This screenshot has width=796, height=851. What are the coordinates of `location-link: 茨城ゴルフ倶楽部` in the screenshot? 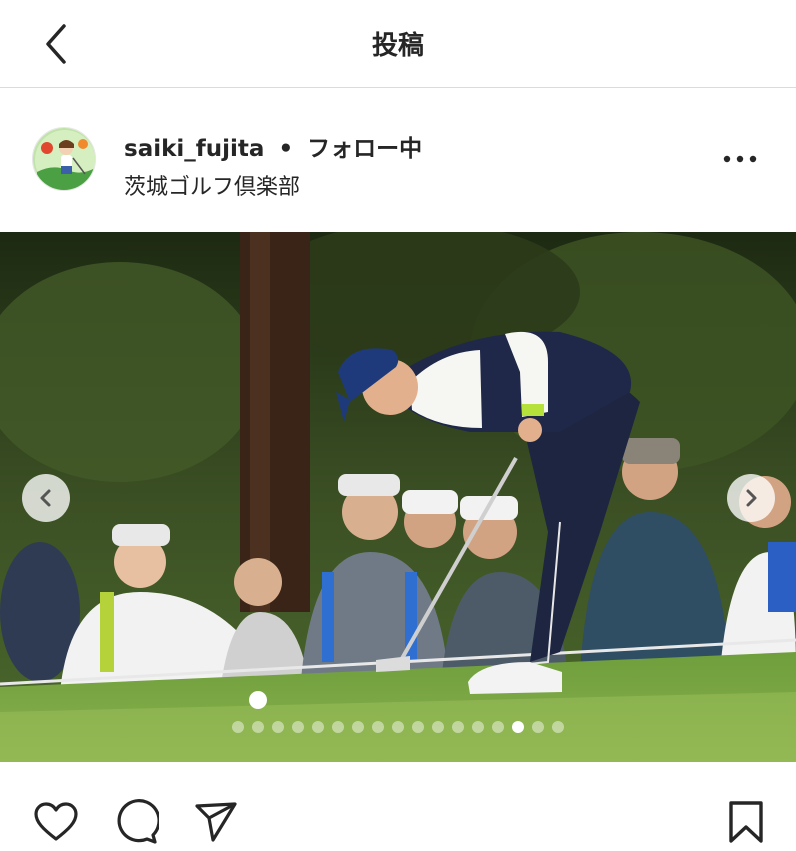 It's located at (212, 185).